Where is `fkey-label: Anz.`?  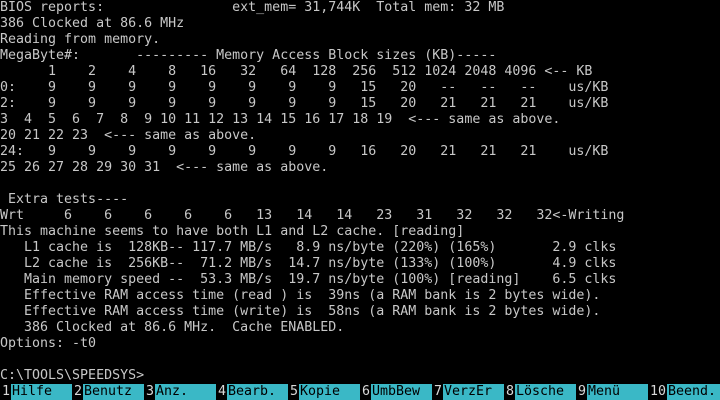 fkey-label: Anz. is located at coordinates (185, 392).